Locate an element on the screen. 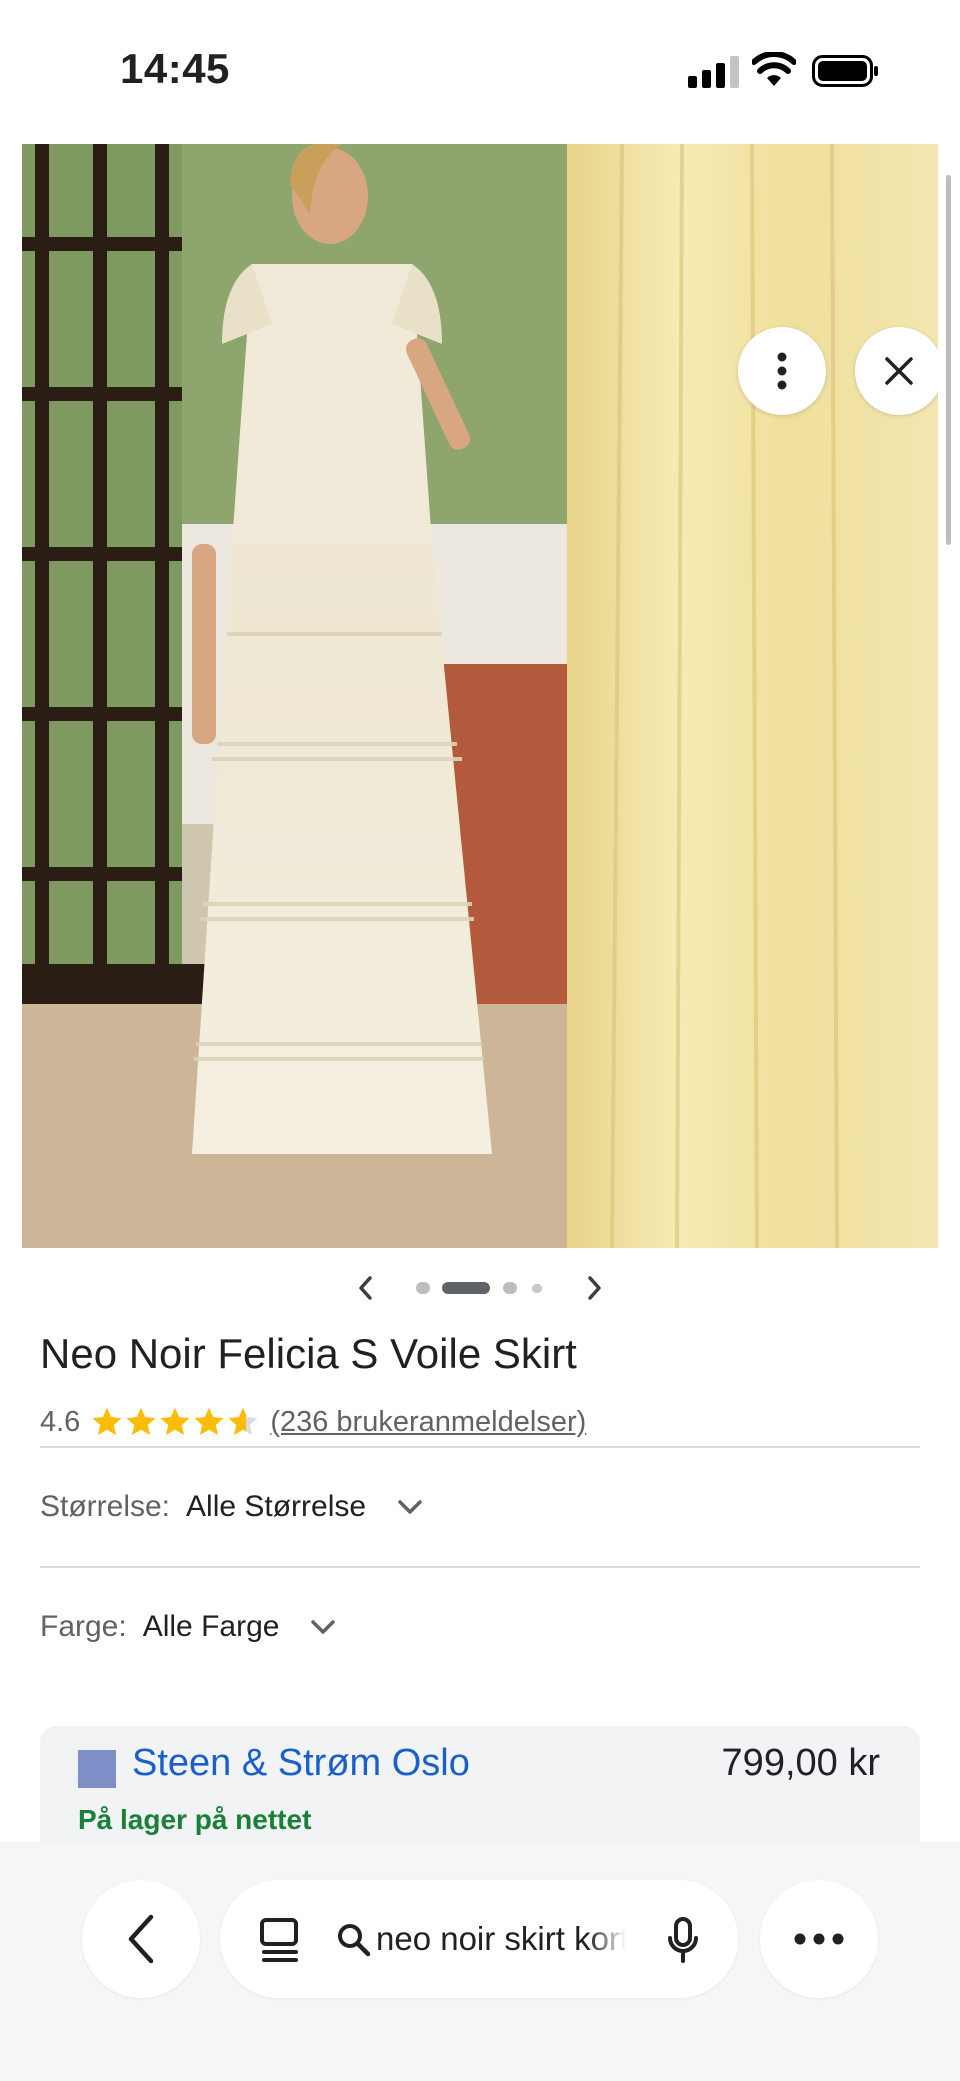 The image size is (960, 2081). rating-value: 4.6 is located at coordinates (60, 1421).